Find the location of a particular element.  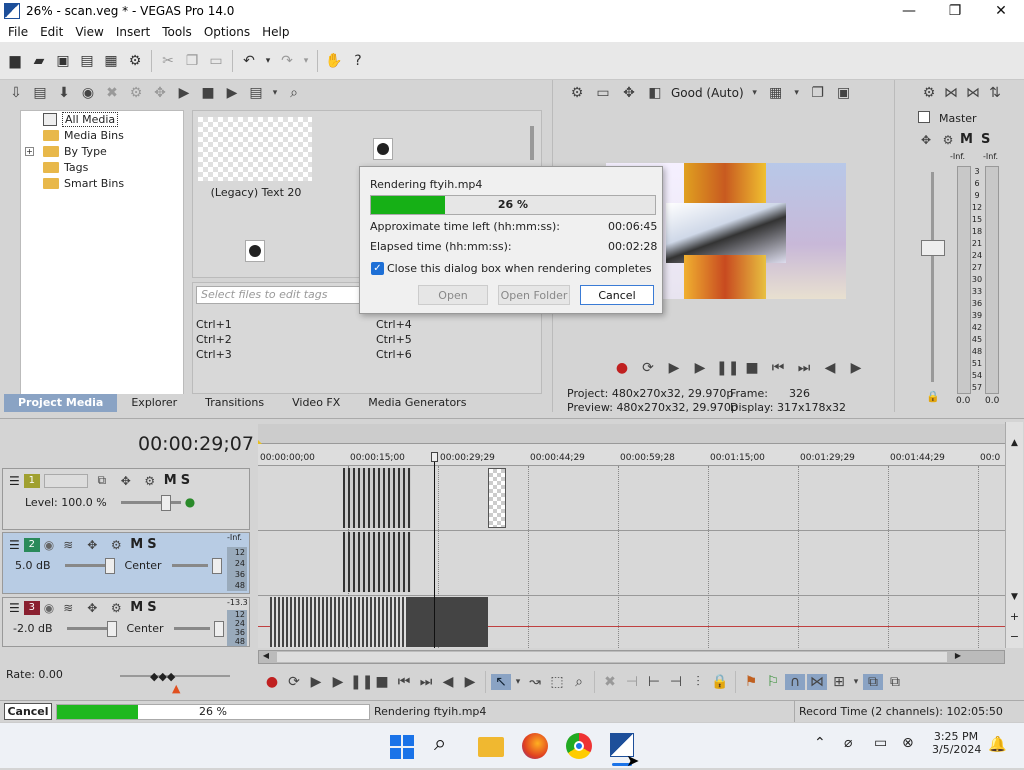

marker-bar is located at coordinates (631, 434).